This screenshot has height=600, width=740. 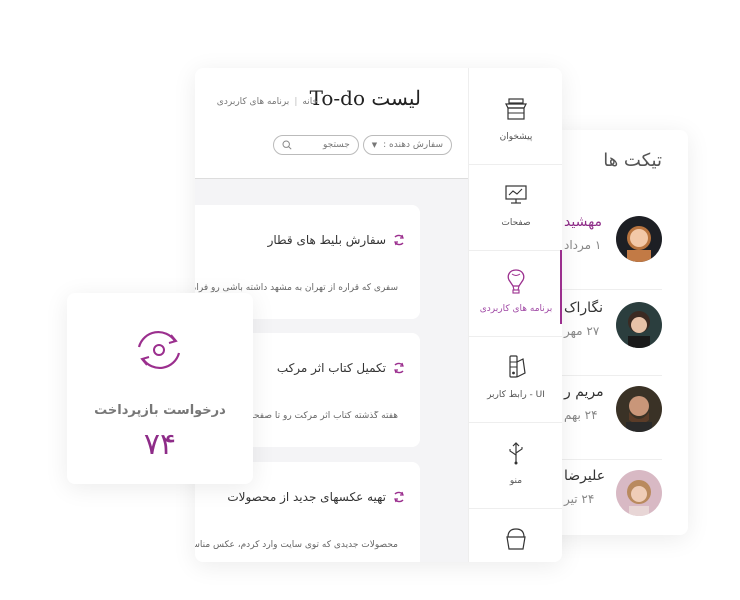 I want to click on color-swatch-icon, so click(x=517, y=366).